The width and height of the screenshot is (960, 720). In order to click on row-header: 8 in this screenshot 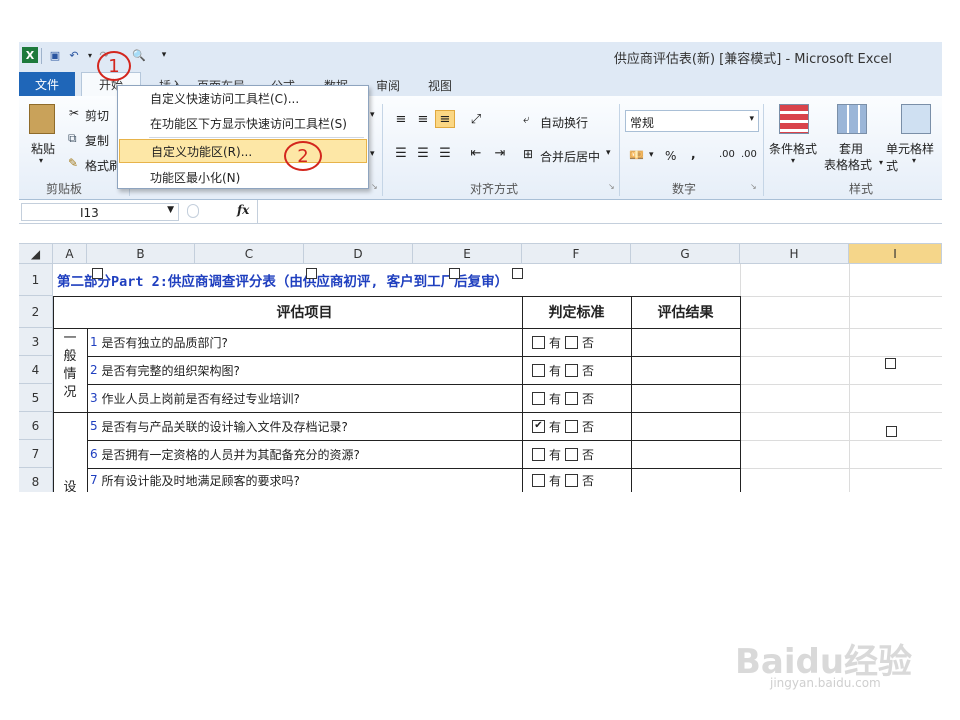, I will do `click(36, 480)`.